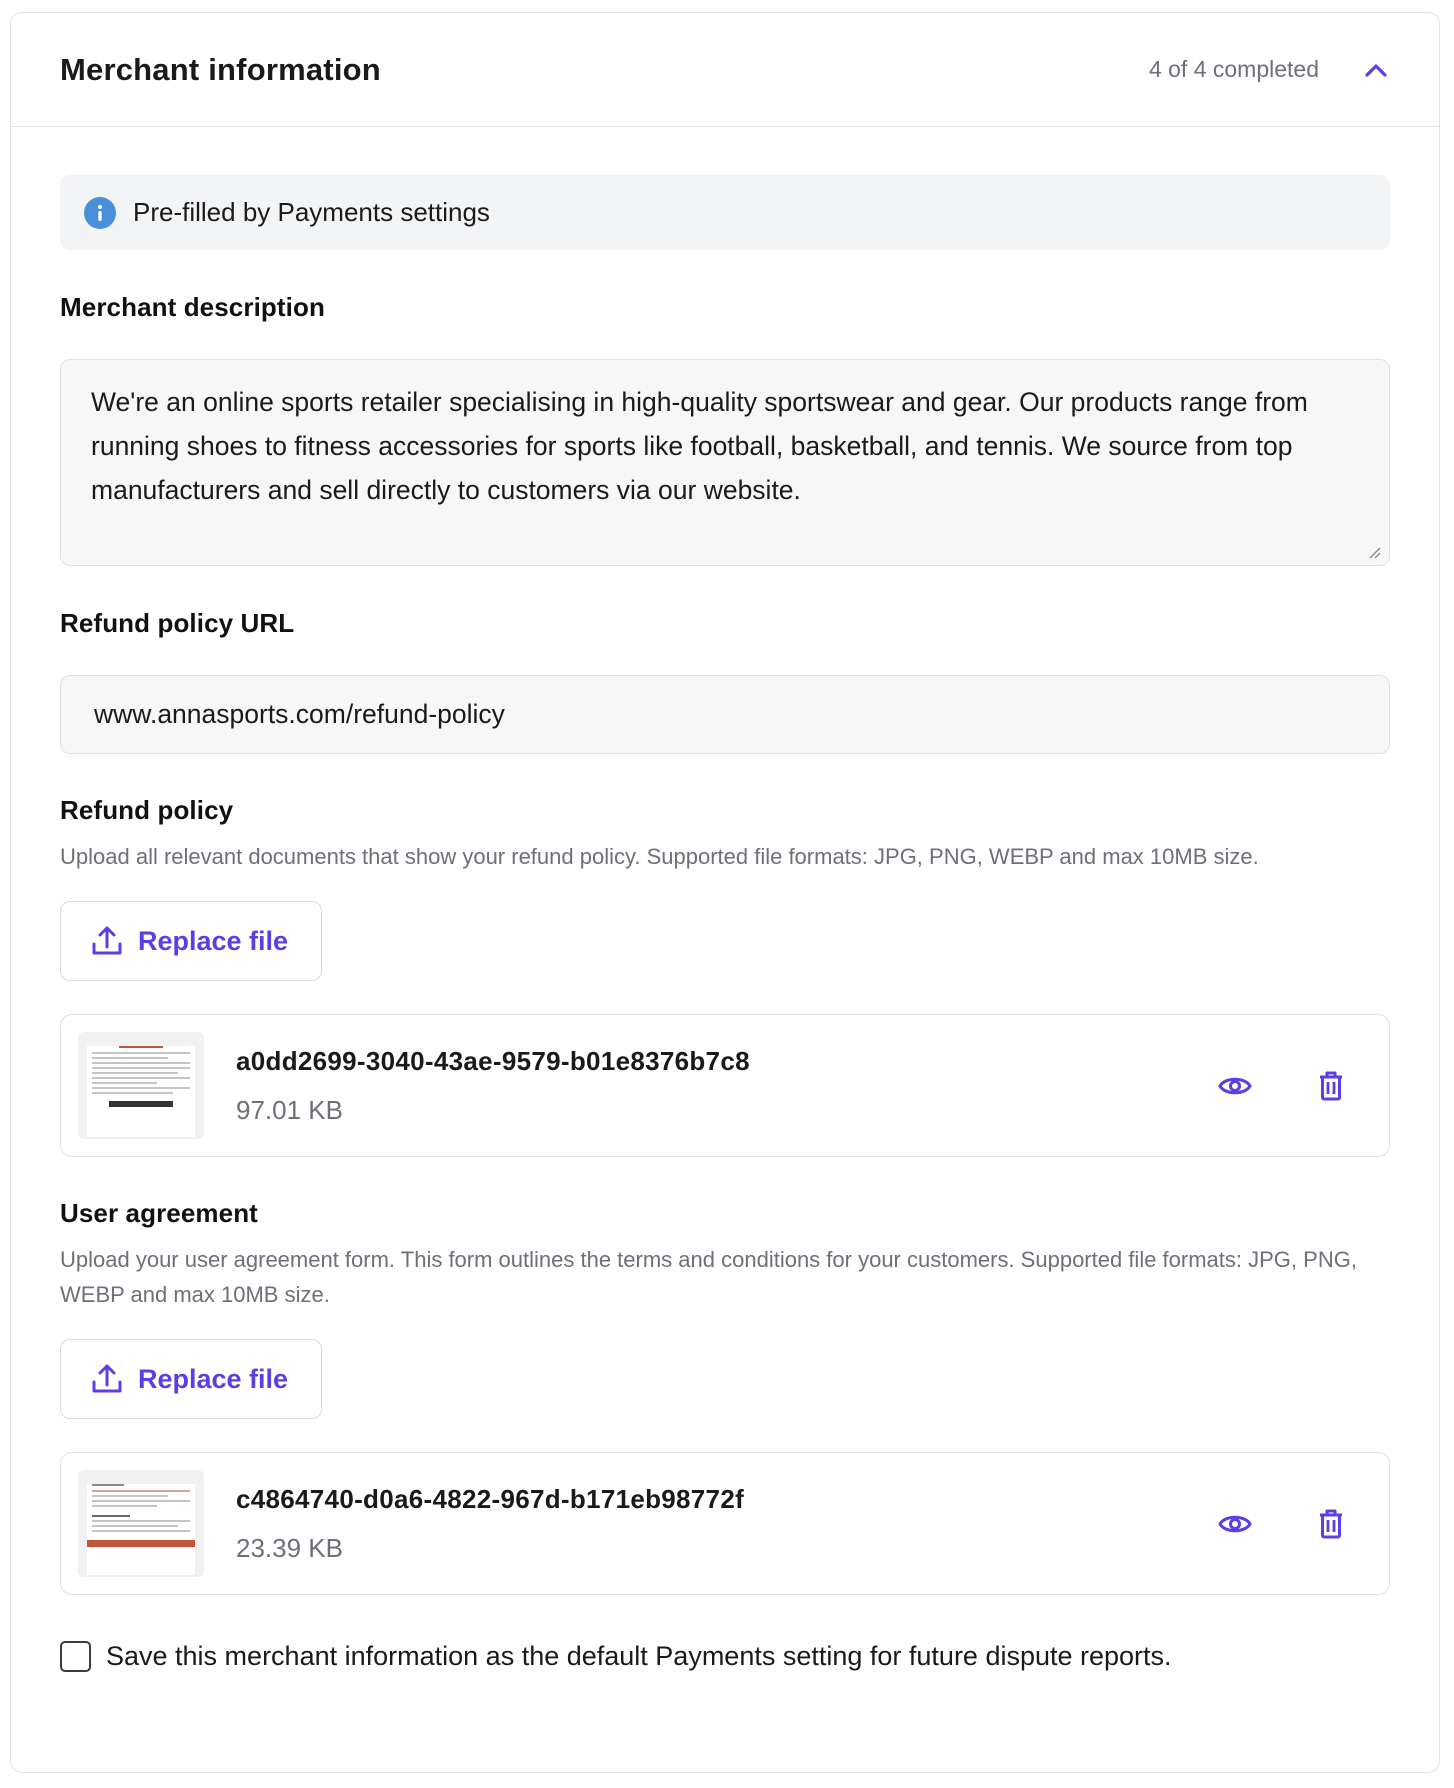  What do you see at coordinates (1374, 552) in the screenshot?
I see `resize-handle-icon` at bounding box center [1374, 552].